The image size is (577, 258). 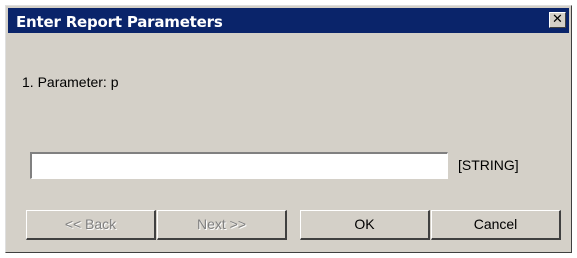 I want to click on cancel-button: Cancel, so click(x=496, y=225).